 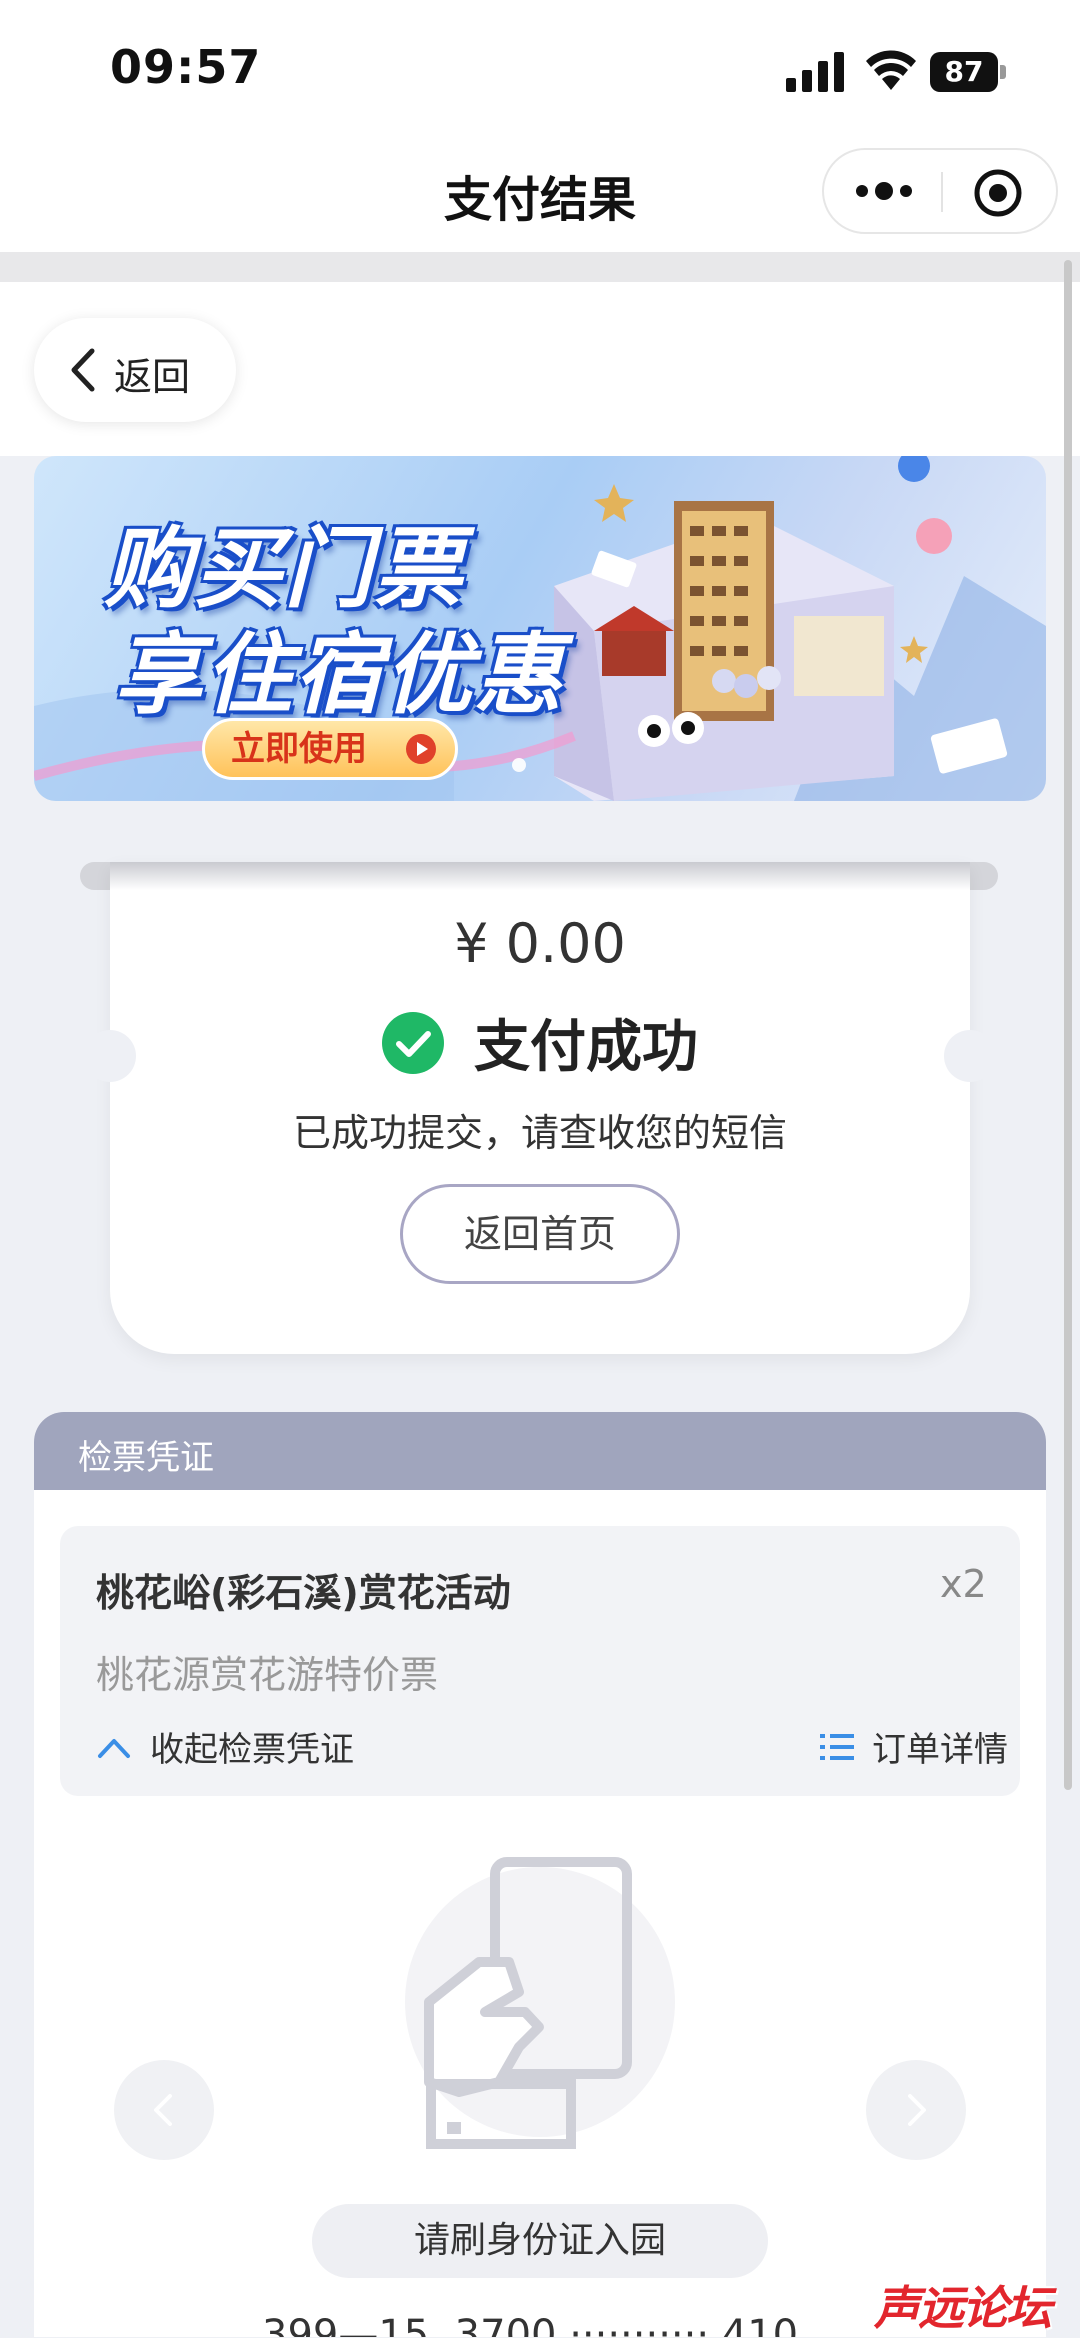 What do you see at coordinates (540, 876) in the screenshot?
I see `card-top-shadow` at bounding box center [540, 876].